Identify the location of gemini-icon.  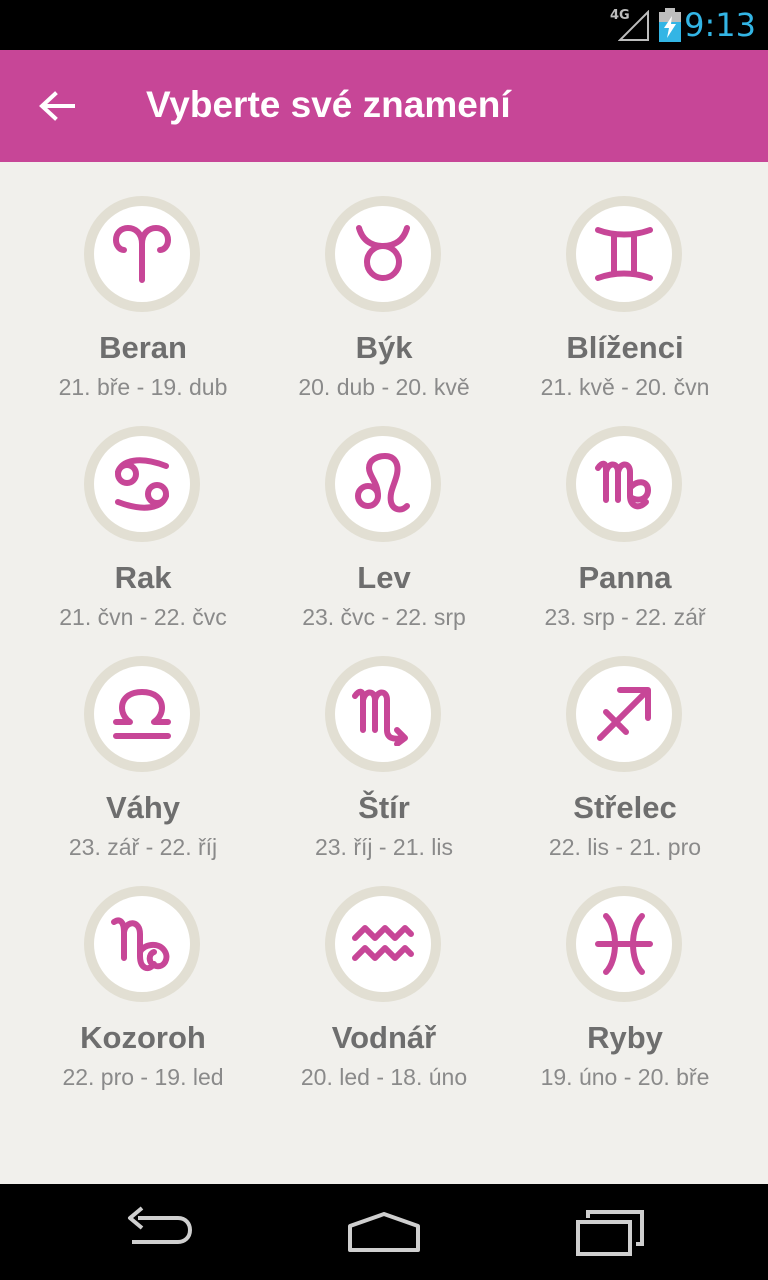
(624, 254).